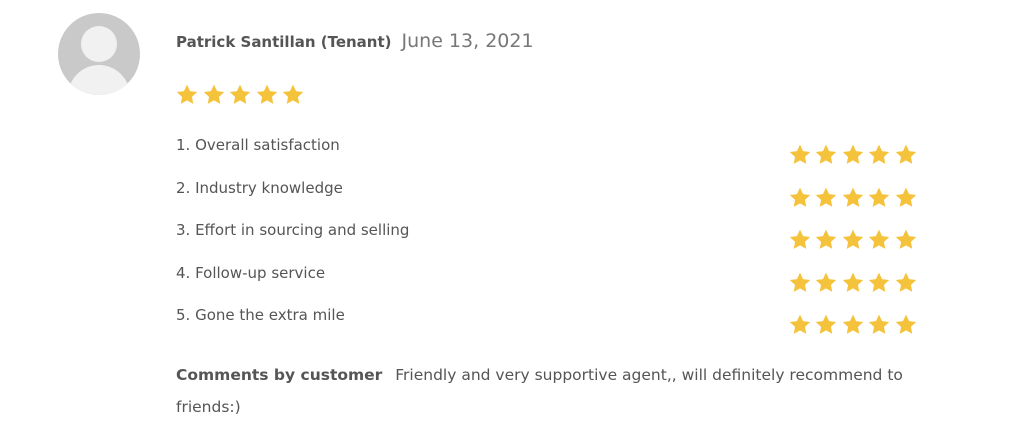 Image resolution: width=1024 pixels, height=423 pixels. I want to click on overall-rating, so click(241, 95).